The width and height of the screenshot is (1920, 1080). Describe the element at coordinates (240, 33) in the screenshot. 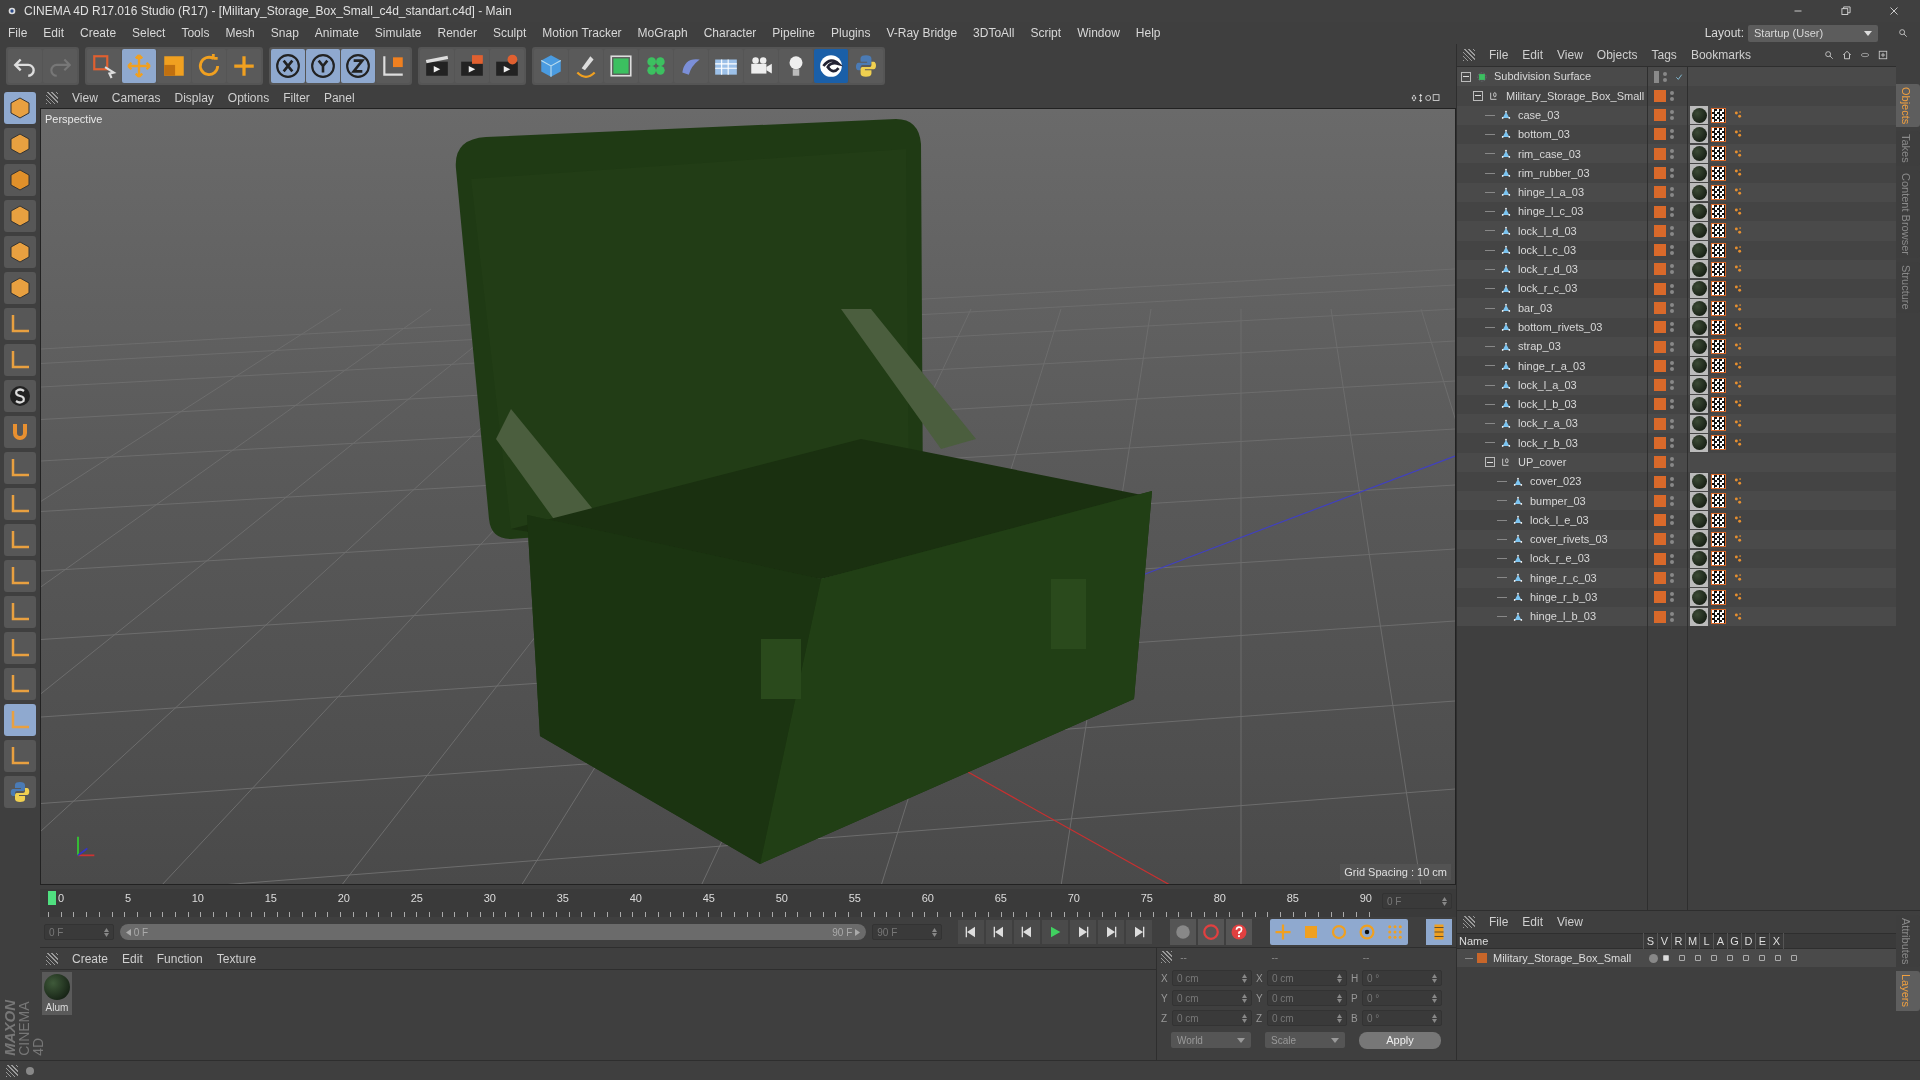

I see `menu-item: Mesh` at that location.